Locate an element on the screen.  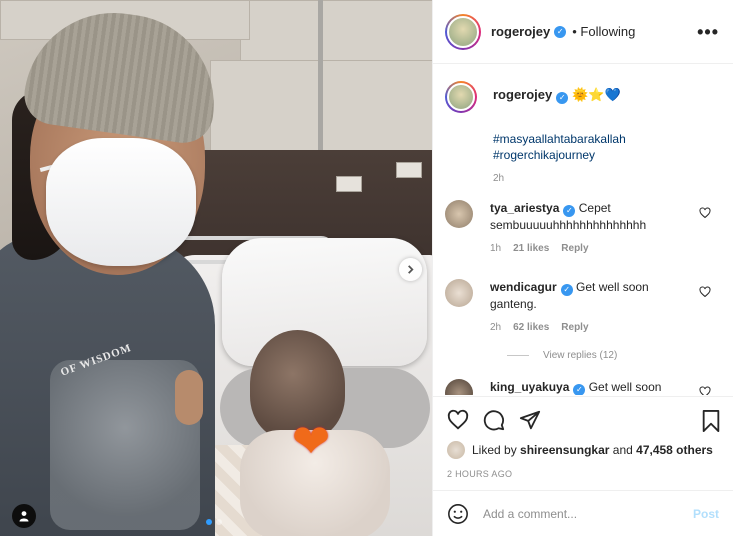
add-comment-input is located at coordinates (578, 513).